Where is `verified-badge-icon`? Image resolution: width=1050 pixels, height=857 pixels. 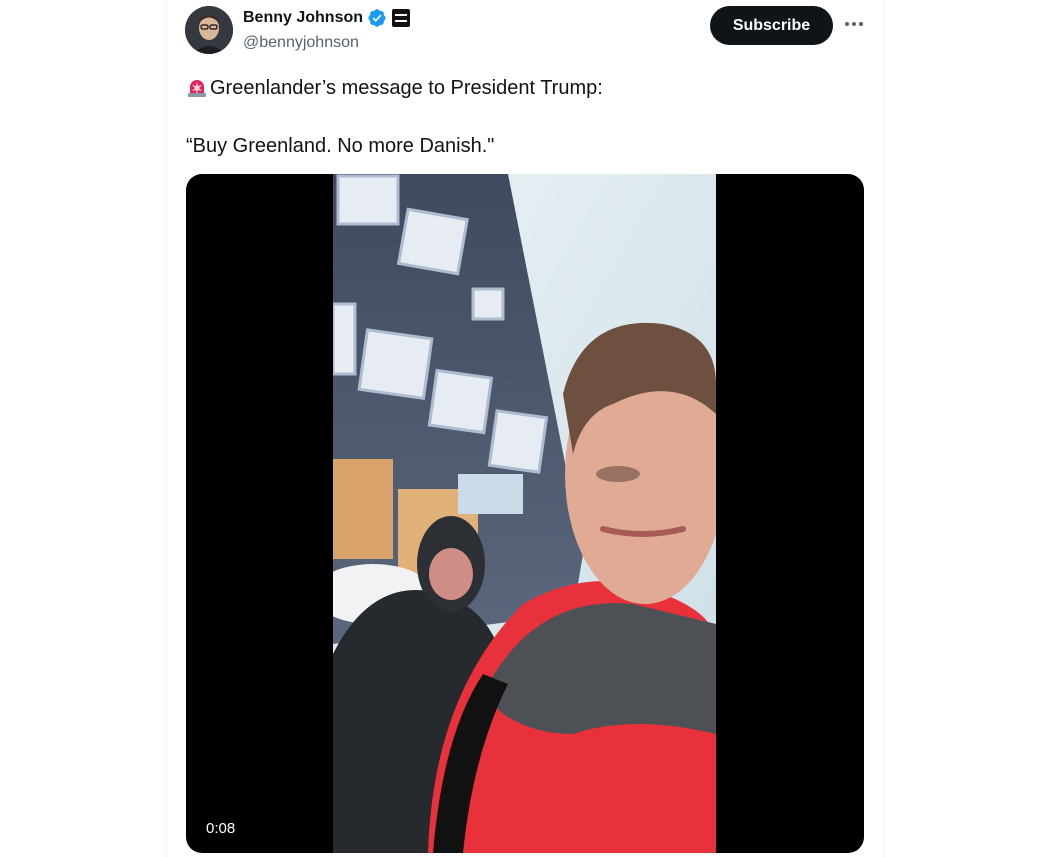
verified-badge-icon is located at coordinates (377, 18).